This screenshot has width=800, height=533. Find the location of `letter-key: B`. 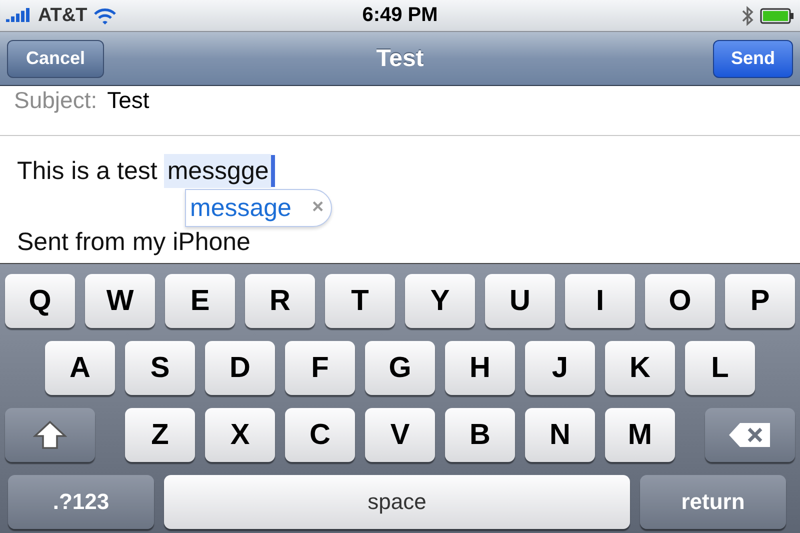

letter-key: B is located at coordinates (480, 435).